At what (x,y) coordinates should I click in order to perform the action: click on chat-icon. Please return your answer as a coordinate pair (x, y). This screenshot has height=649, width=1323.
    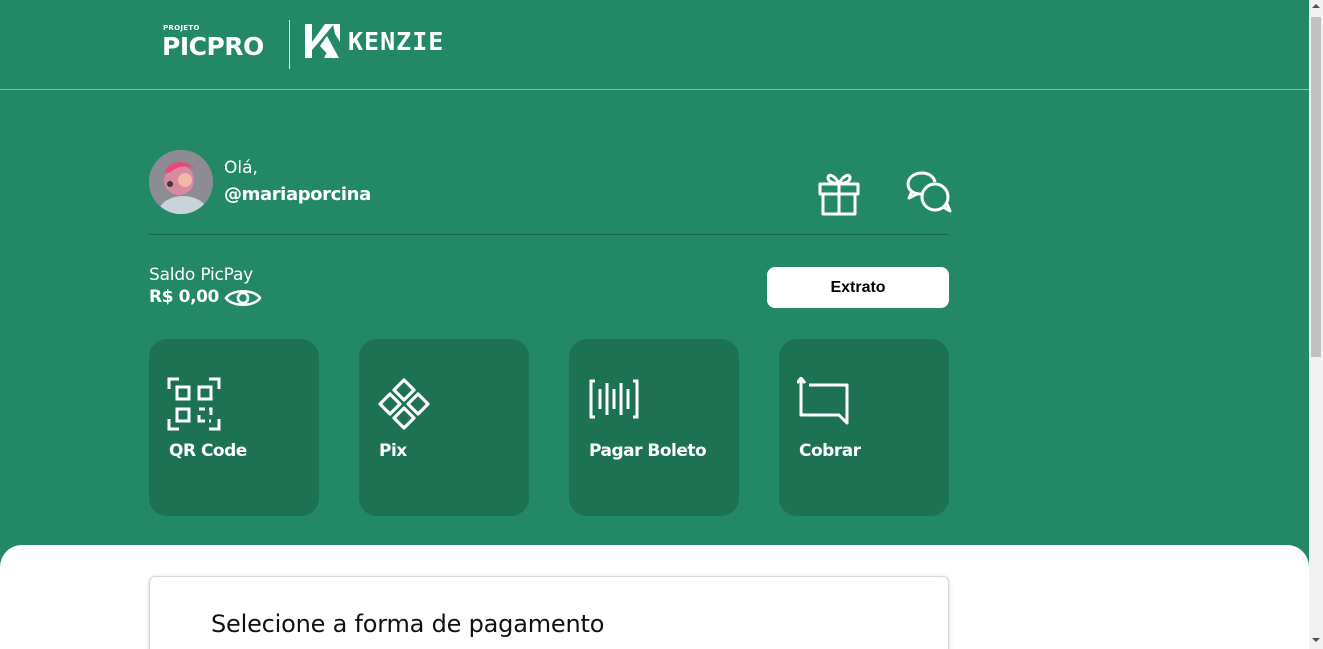
    Looking at the image, I should click on (929, 192).